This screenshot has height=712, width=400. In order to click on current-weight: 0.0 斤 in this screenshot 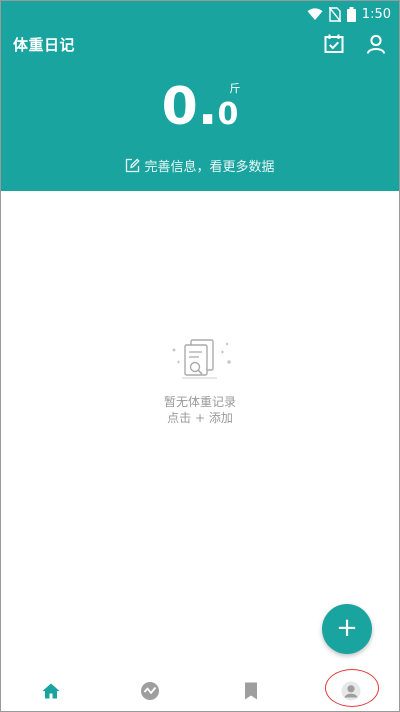, I will do `click(201, 107)`.